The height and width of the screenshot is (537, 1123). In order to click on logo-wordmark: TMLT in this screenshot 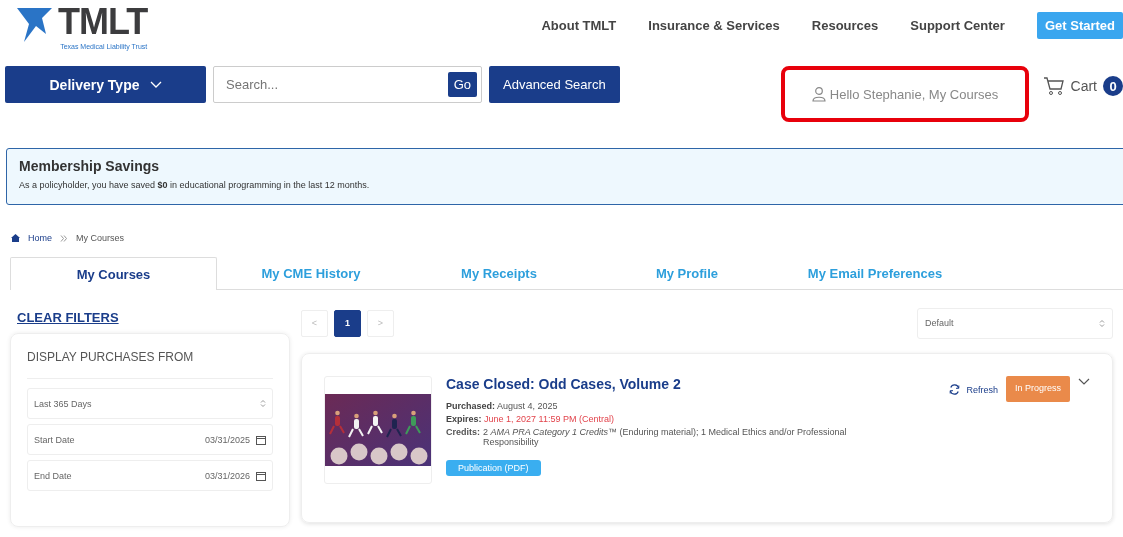, I will do `click(103, 22)`.